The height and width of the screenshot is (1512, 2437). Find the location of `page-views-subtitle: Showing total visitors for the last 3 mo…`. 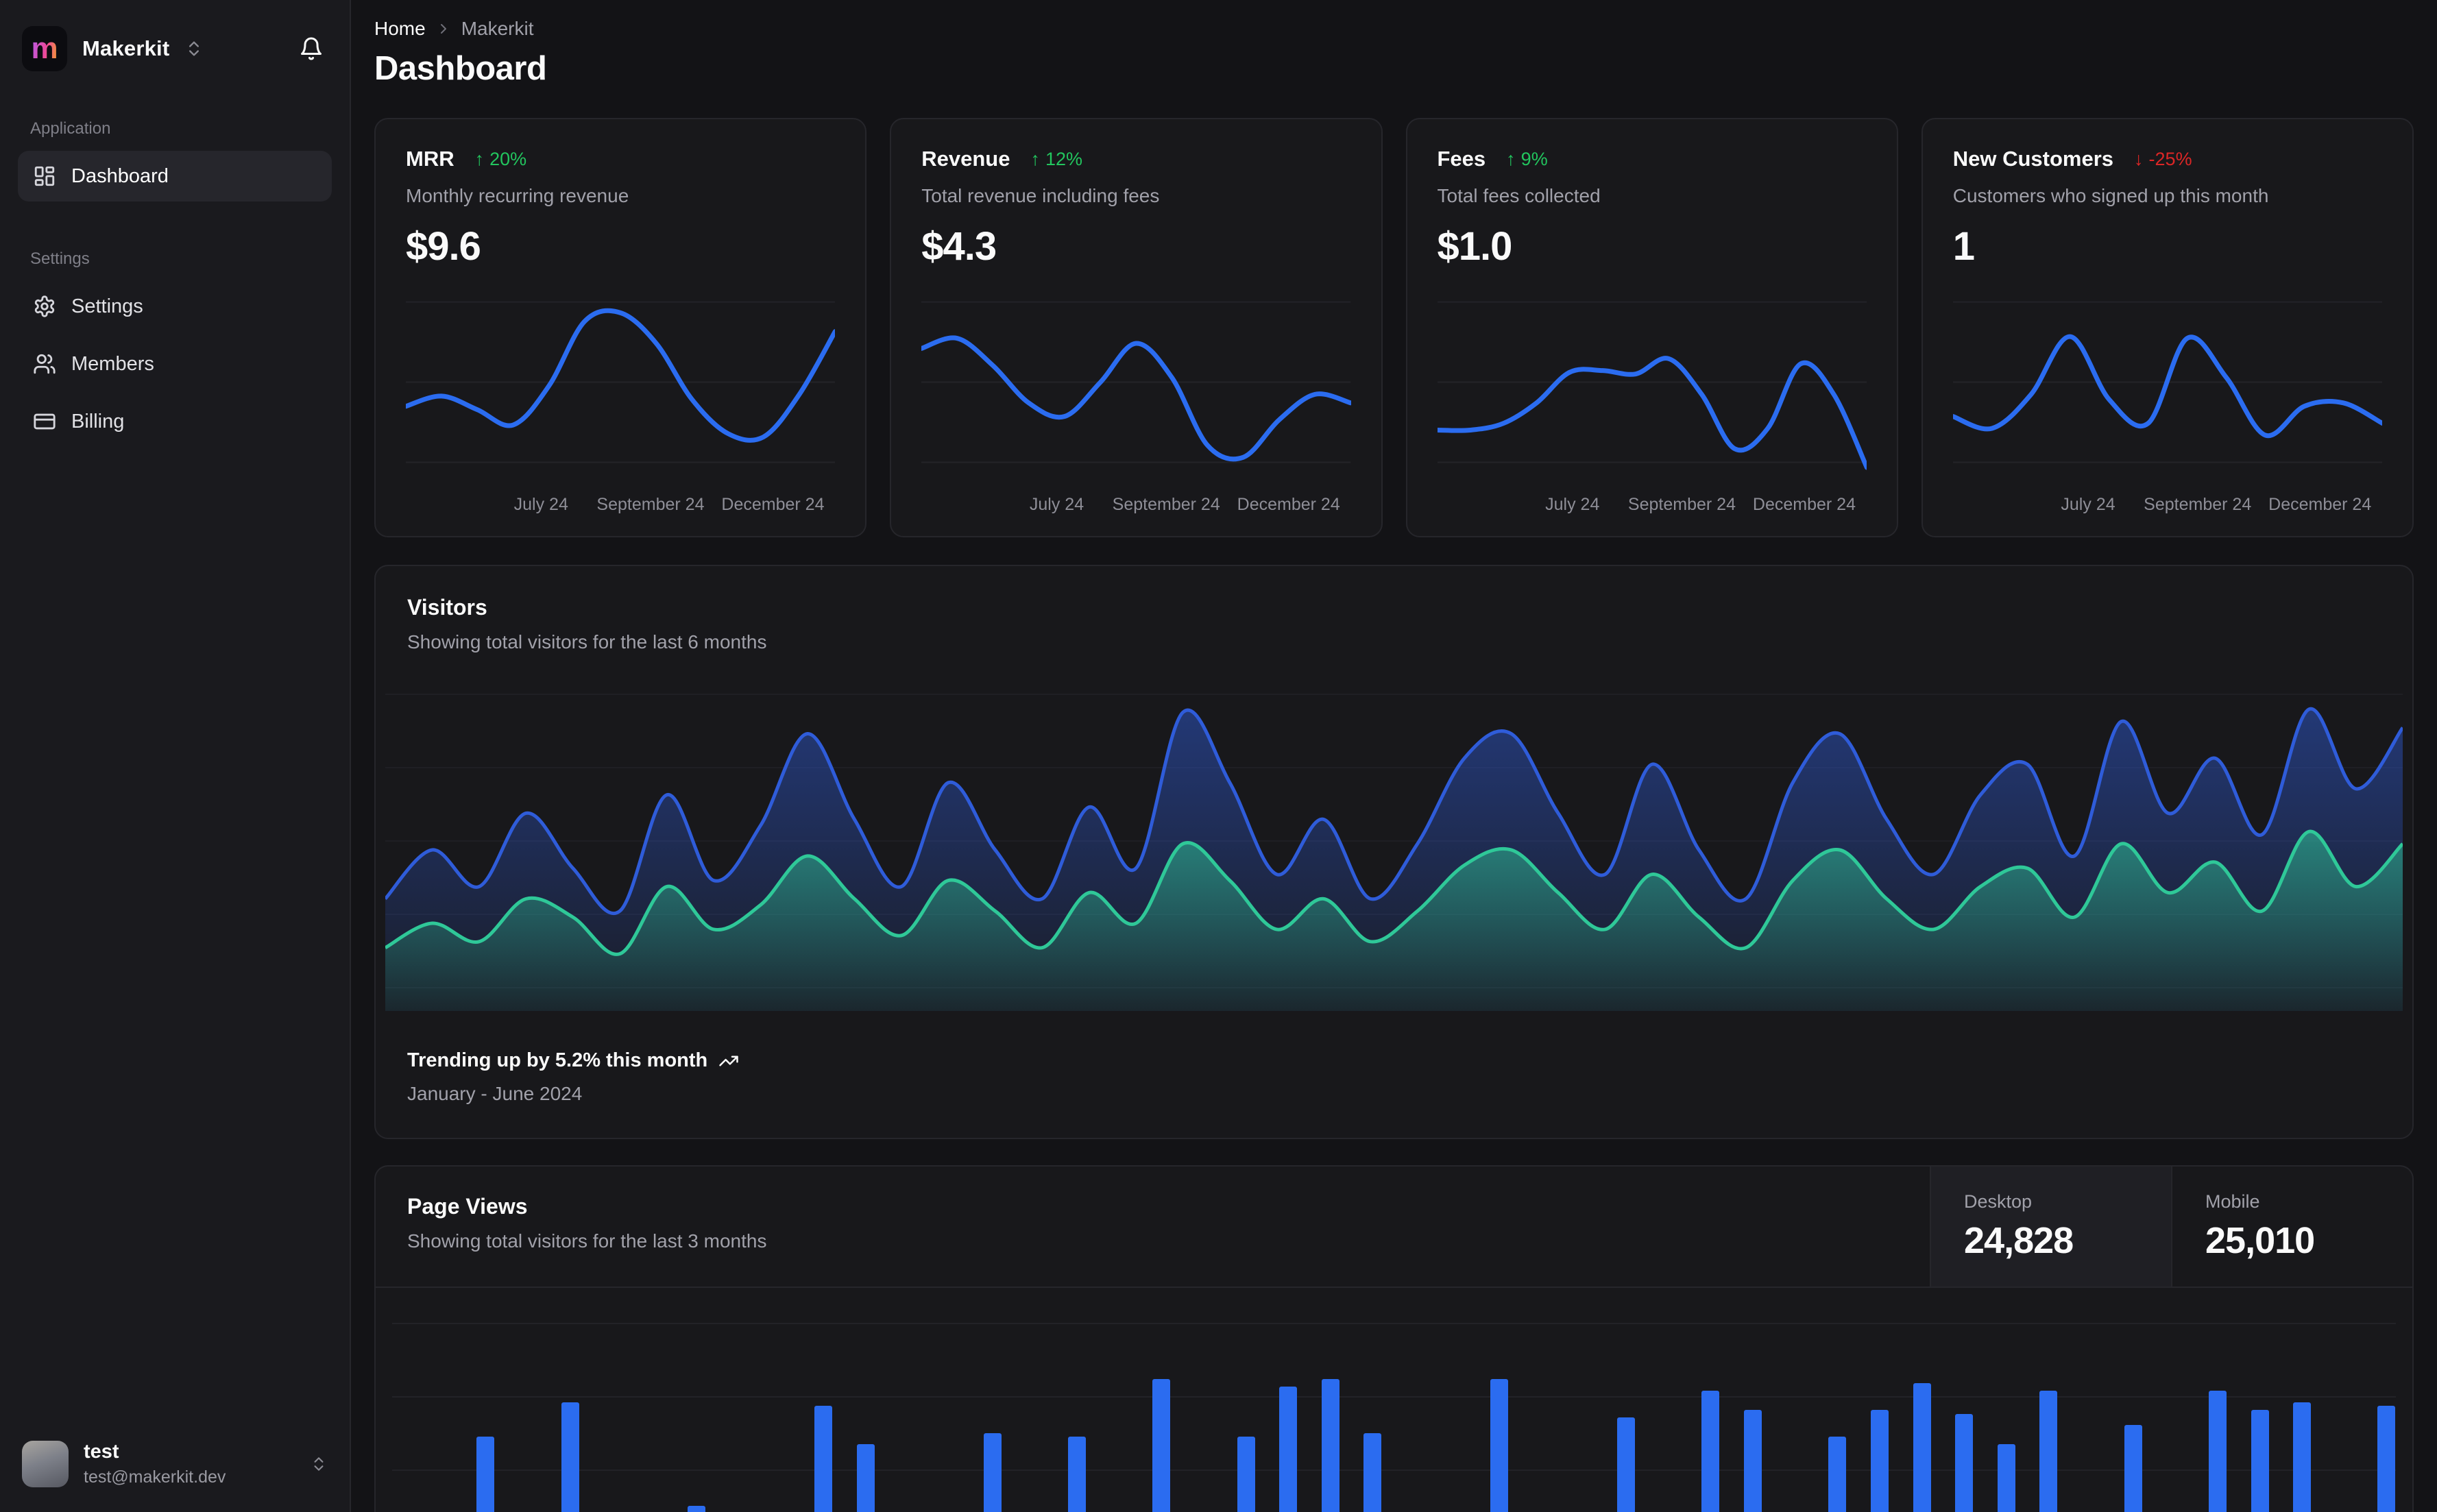

page-views-subtitle: Showing total visitors for the last 3 mo… is located at coordinates (587, 1241).